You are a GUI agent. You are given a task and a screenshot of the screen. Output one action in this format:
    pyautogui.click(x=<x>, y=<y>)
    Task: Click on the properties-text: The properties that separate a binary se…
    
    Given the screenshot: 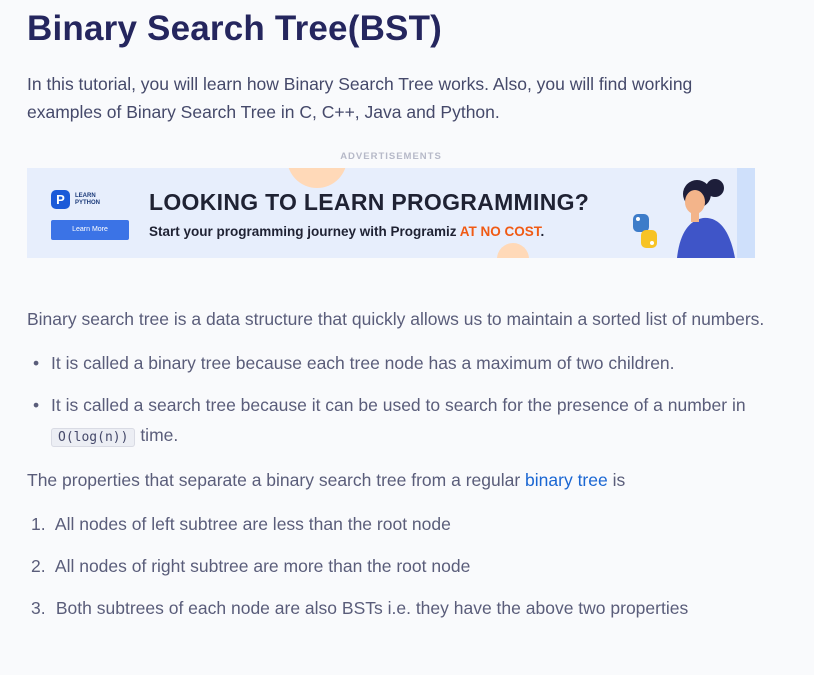 What is the action you would take?
    pyautogui.click(x=276, y=480)
    